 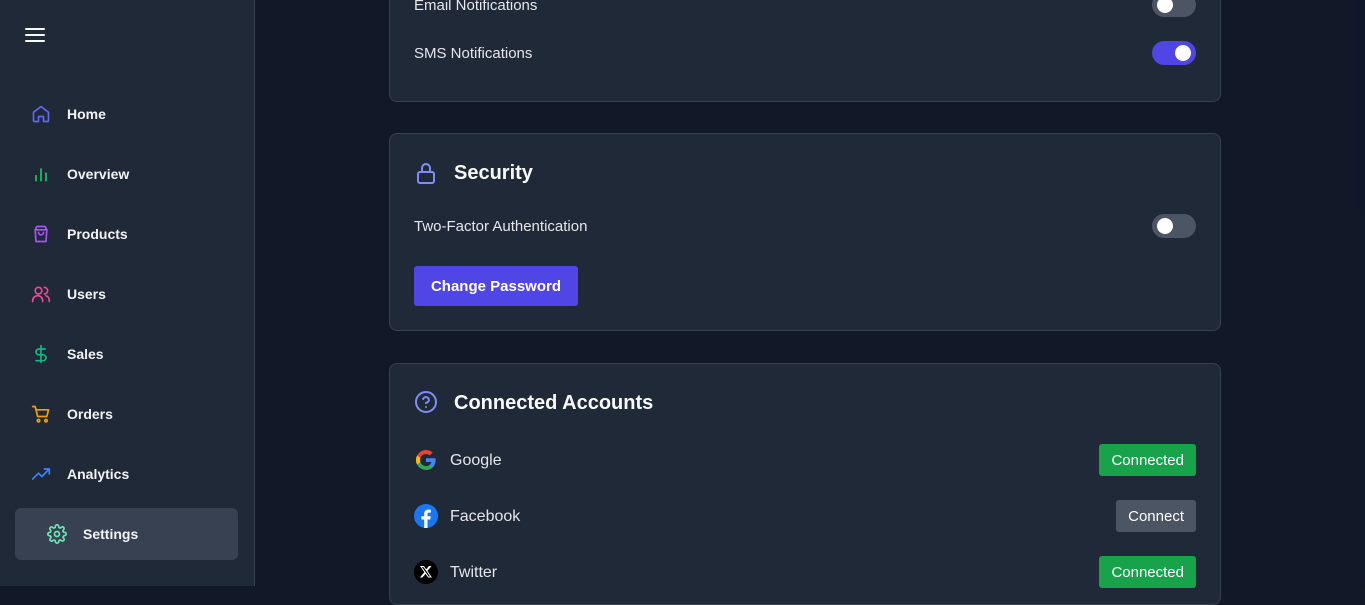 What do you see at coordinates (1360, 398) in the screenshot?
I see `scrollbar-thumb` at bounding box center [1360, 398].